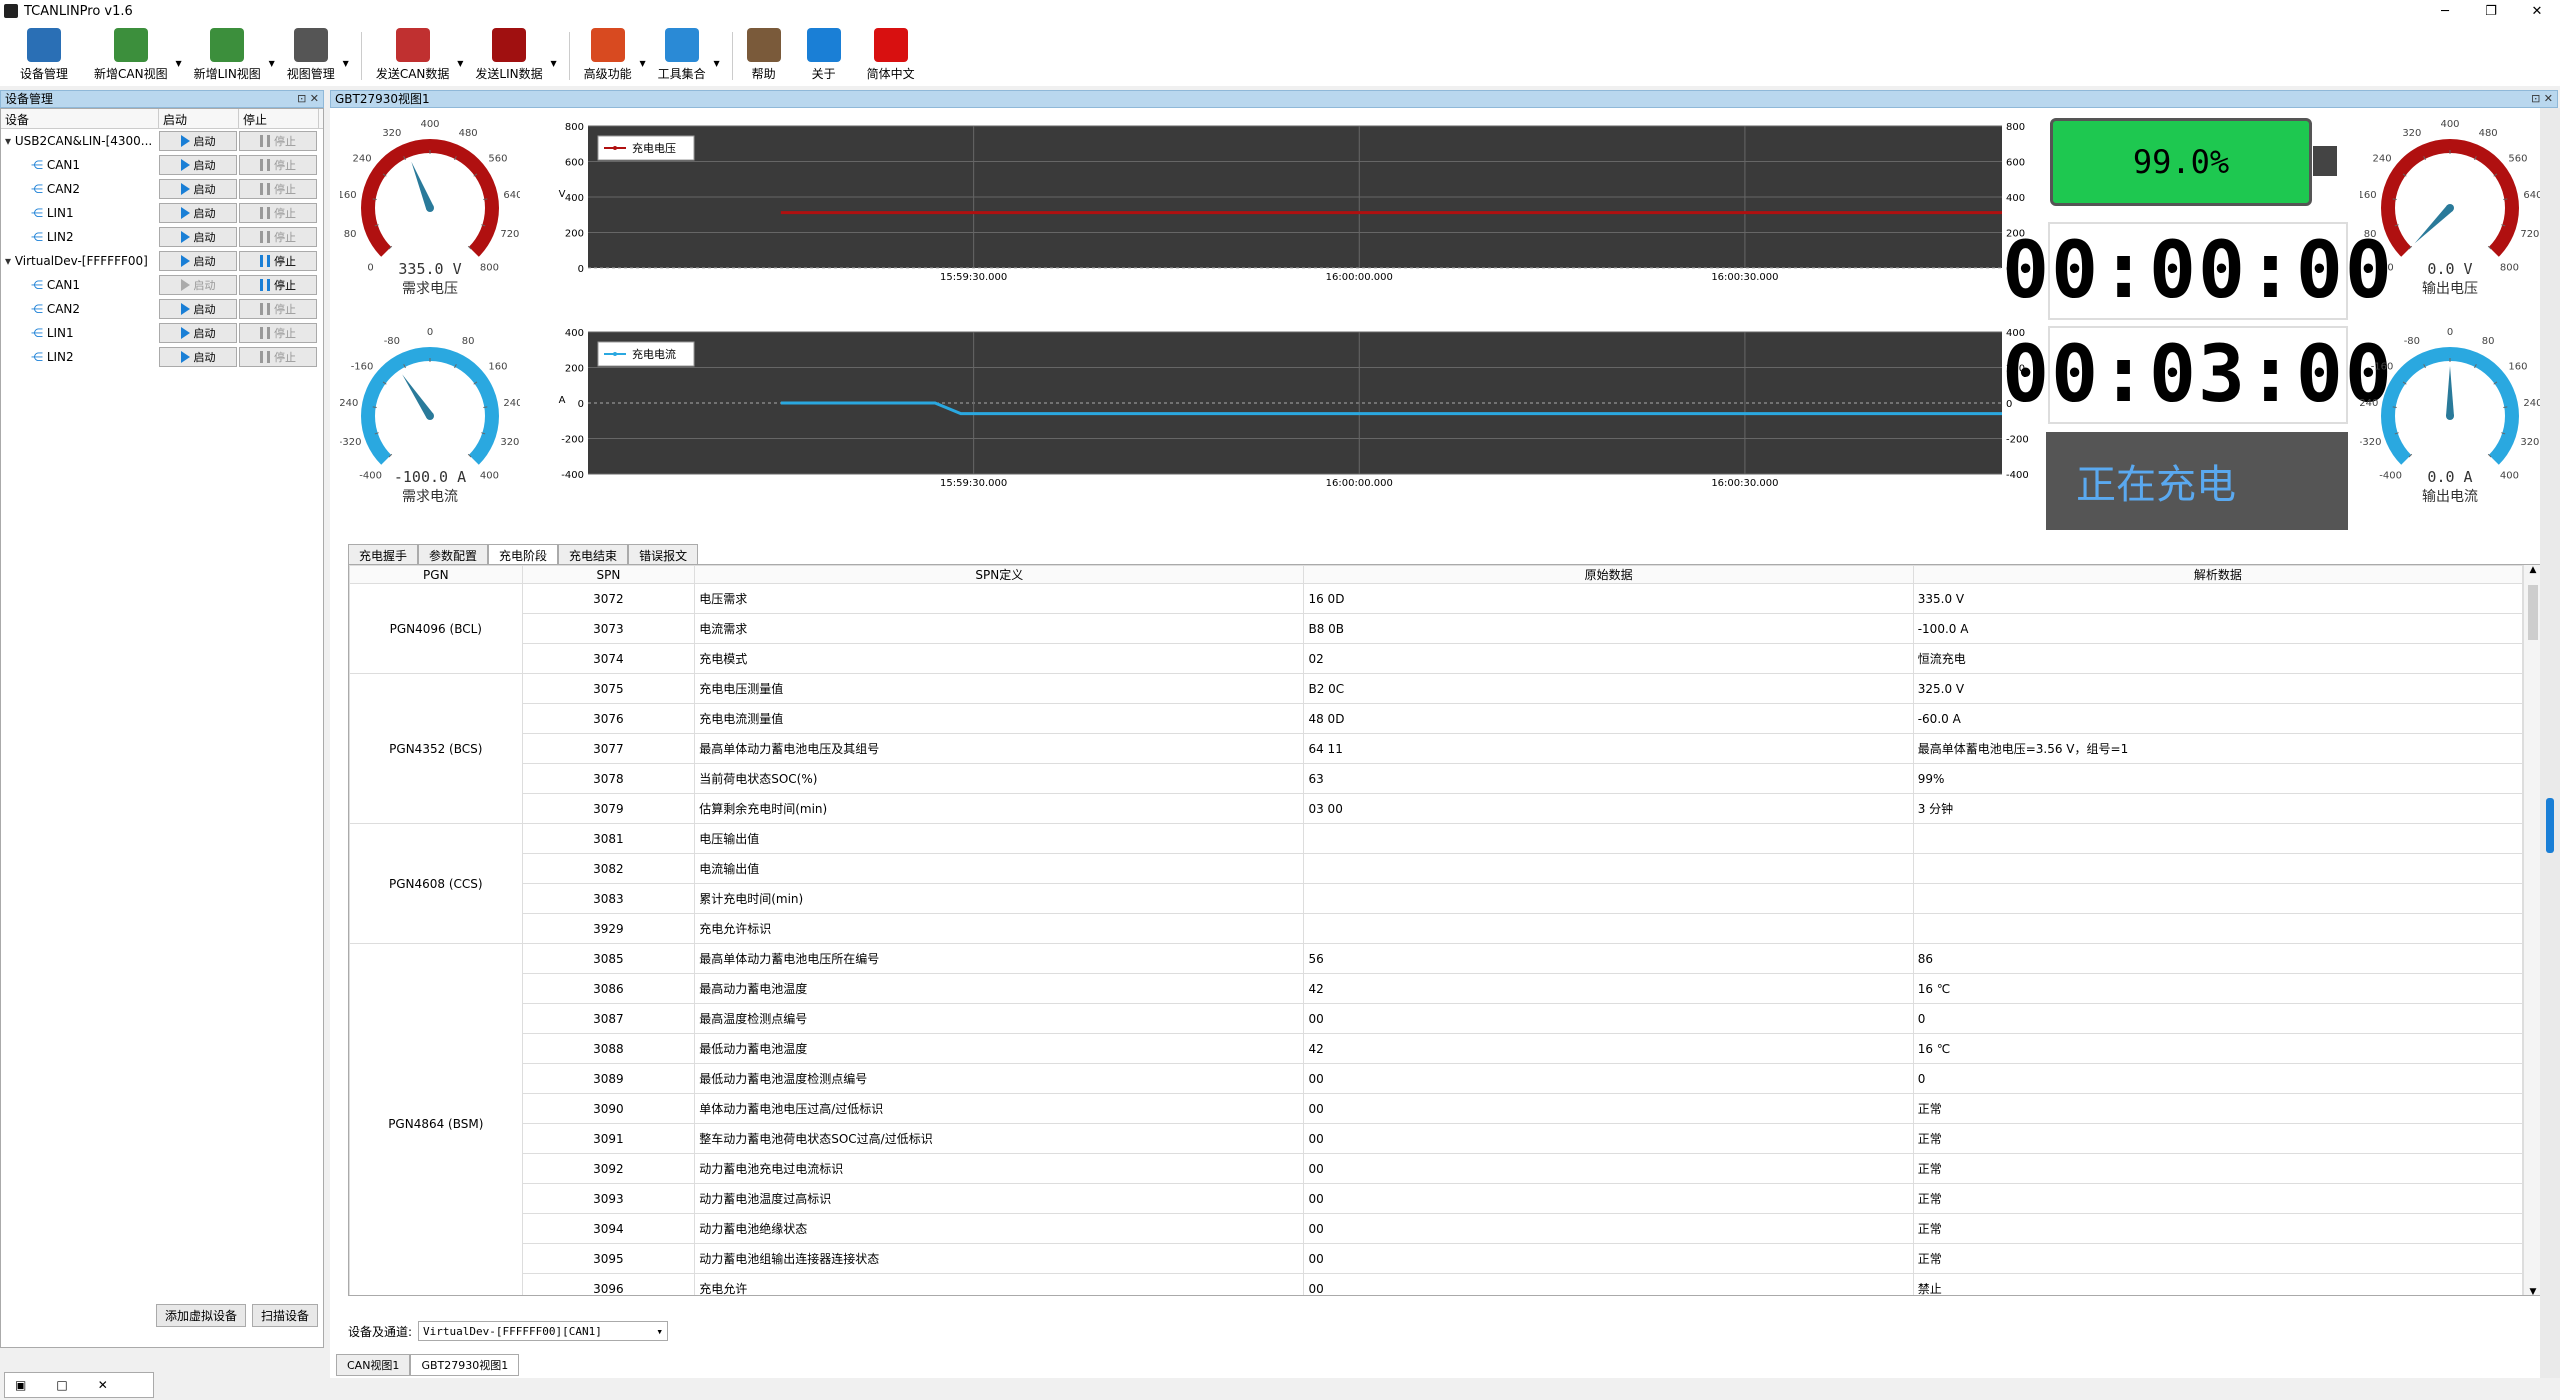 The width and height of the screenshot is (2560, 1400). What do you see at coordinates (103, 1385) in the screenshot?
I see `close-mini-icon: ✕` at bounding box center [103, 1385].